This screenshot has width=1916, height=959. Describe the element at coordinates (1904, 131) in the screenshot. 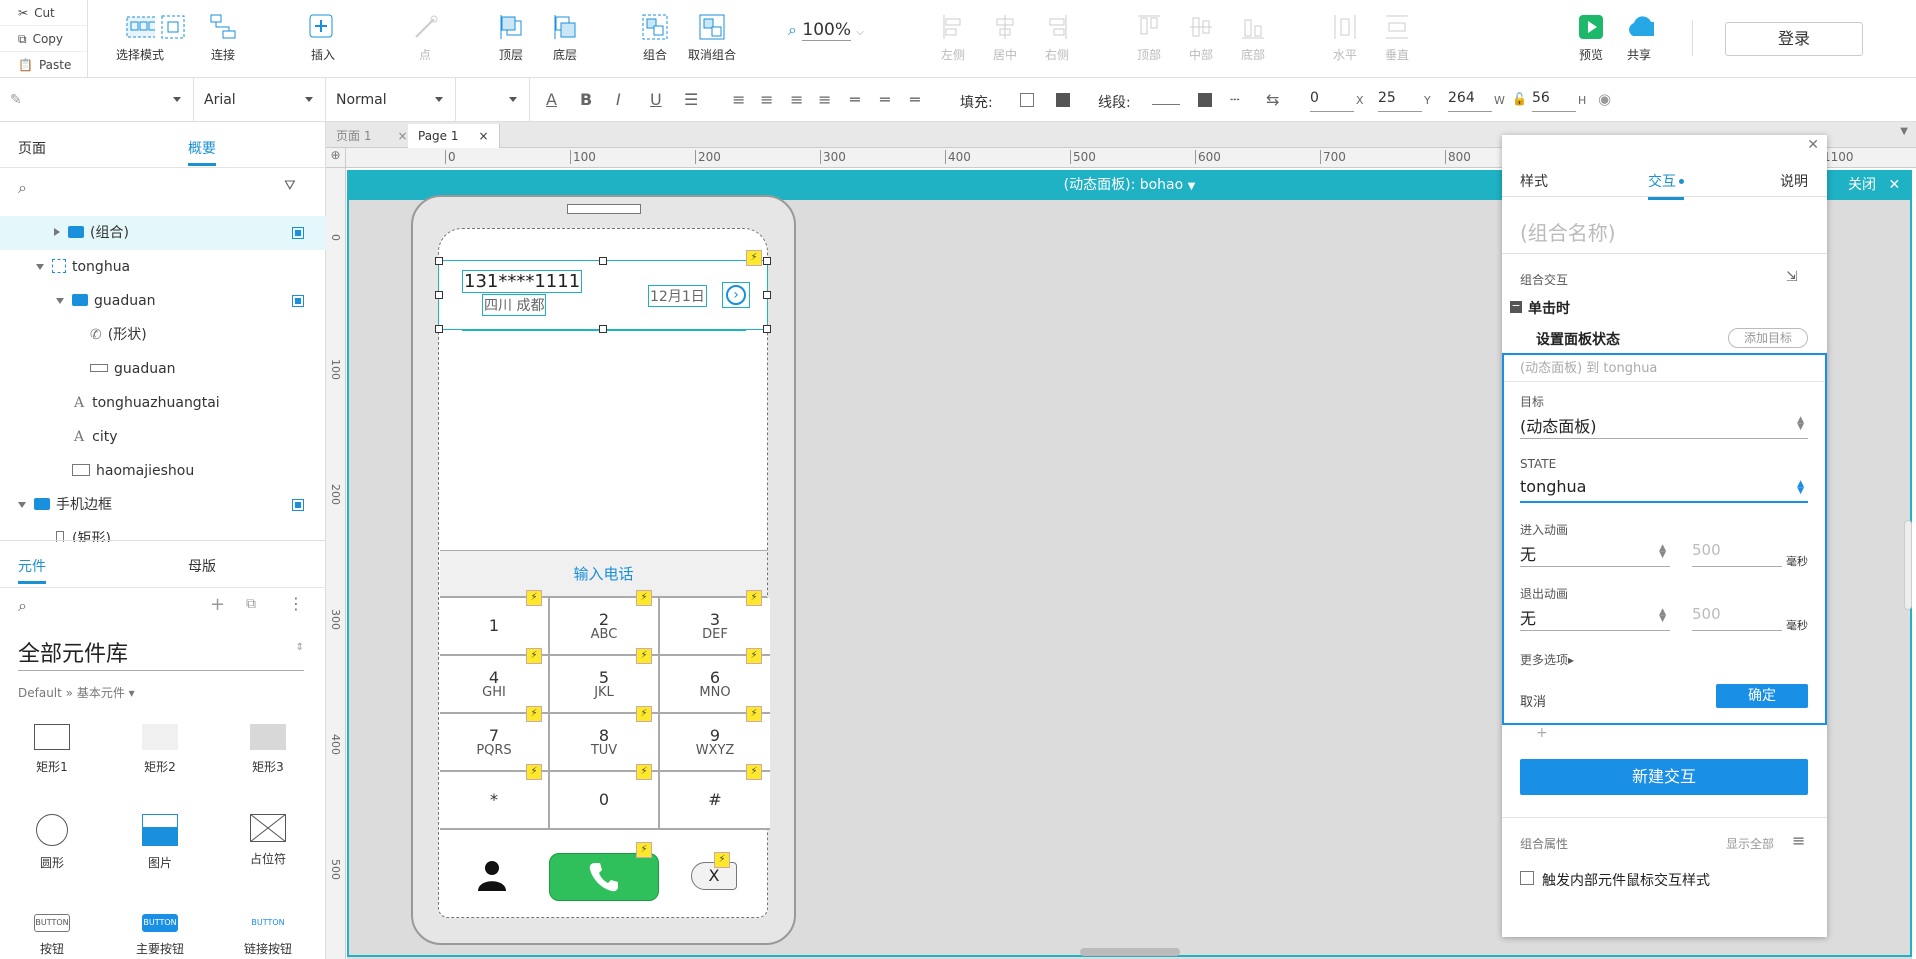

I see `chevron-down-icon: ▼` at that location.